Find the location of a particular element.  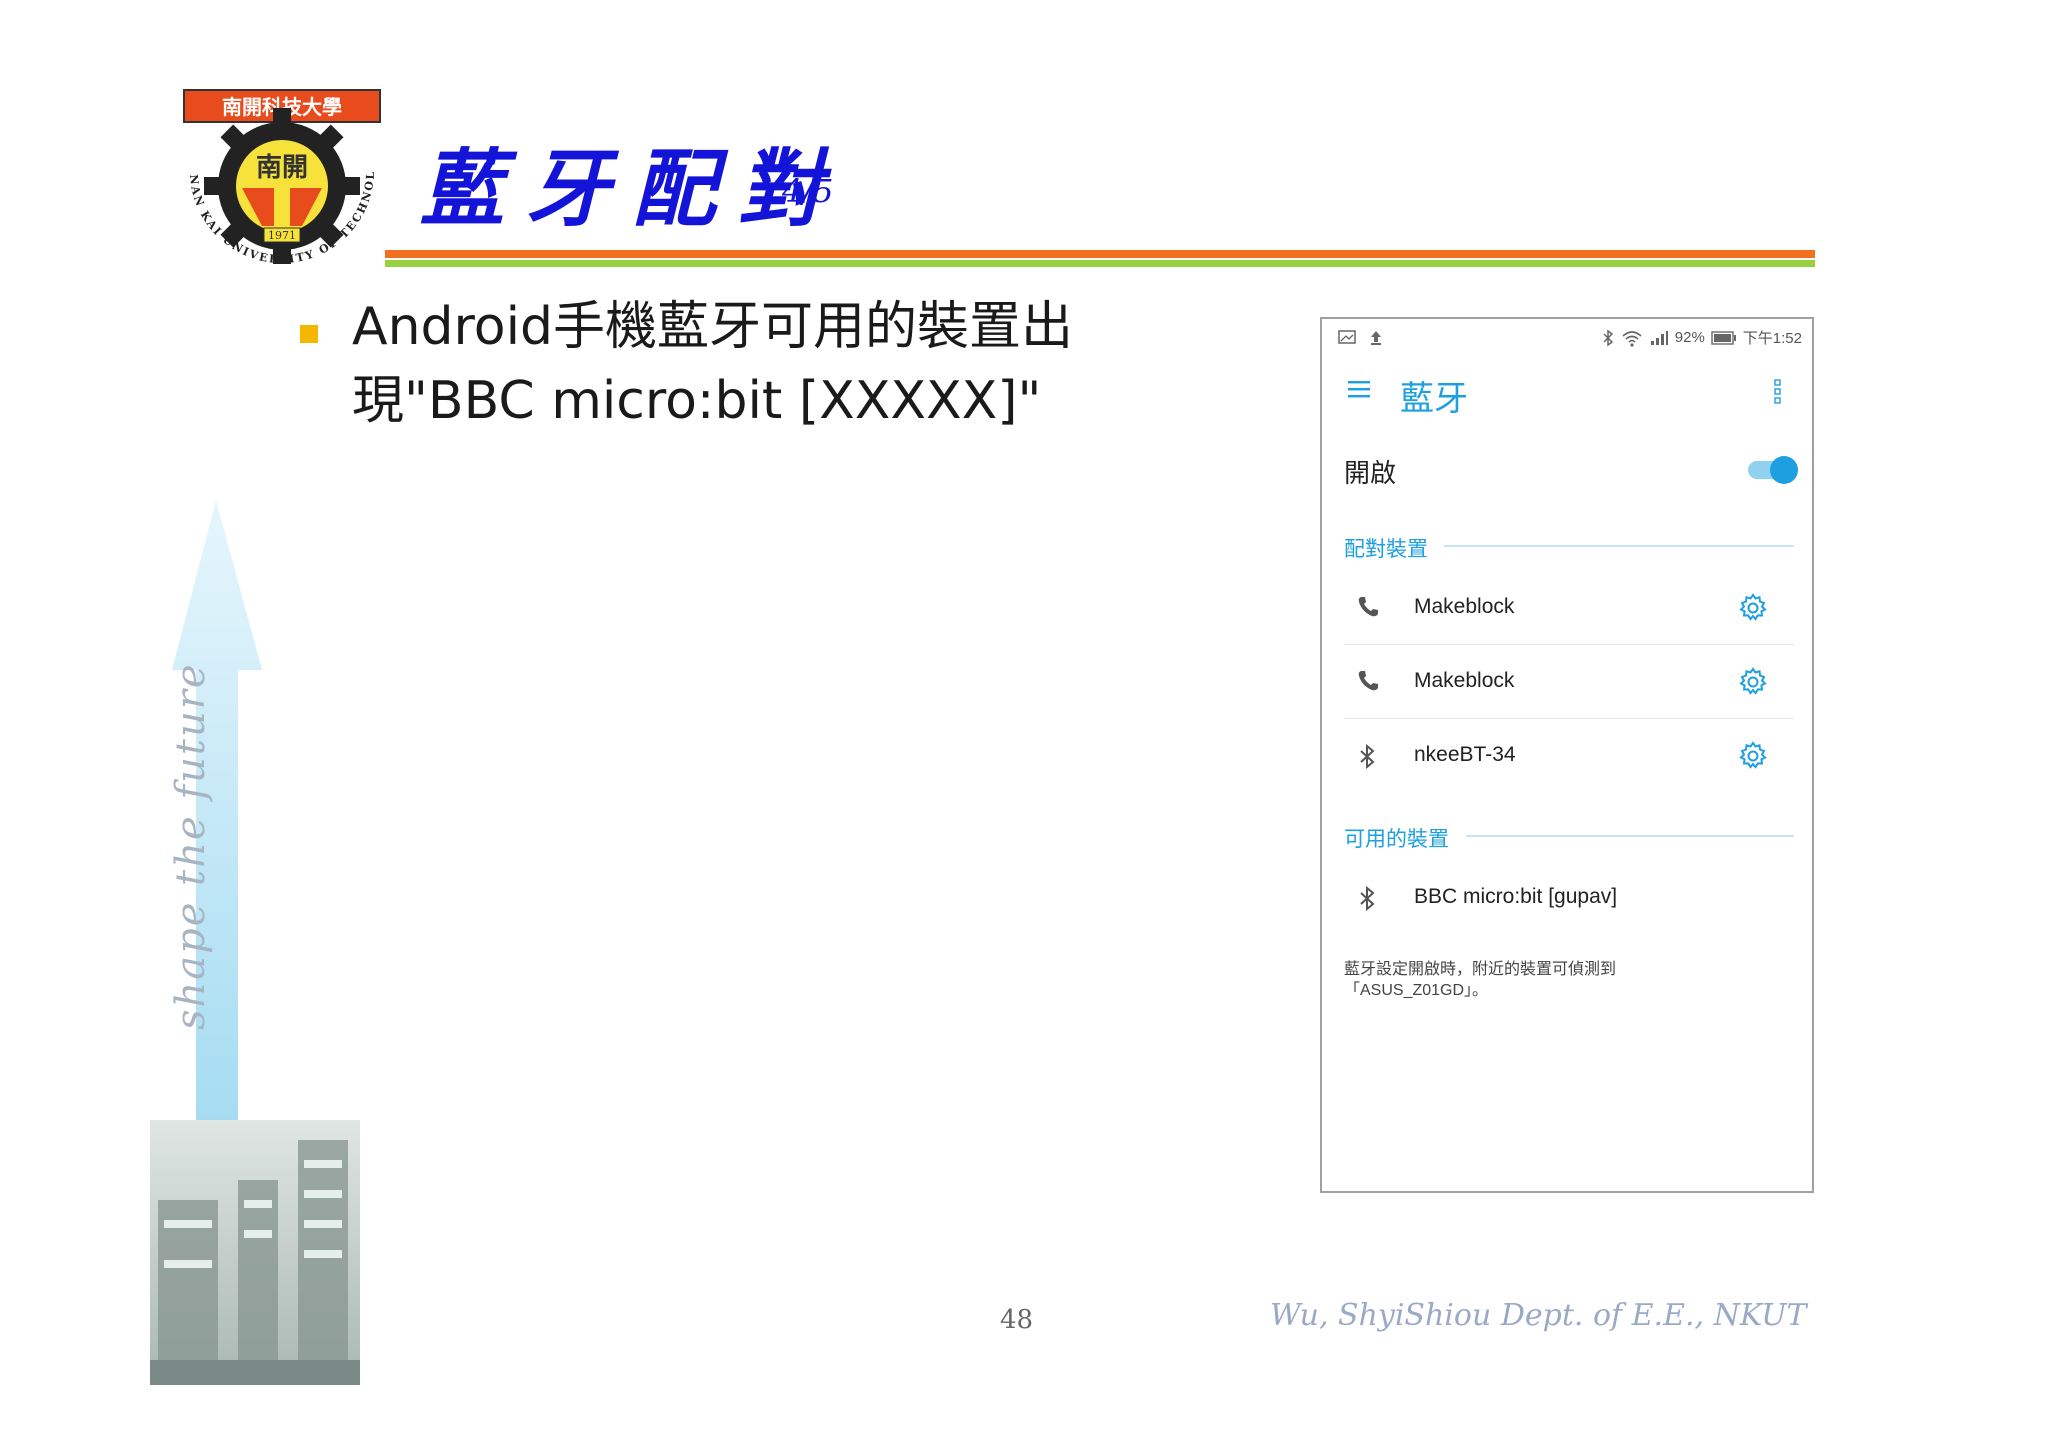

status-bar: 92% 下午1:52 is located at coordinates (1567, 339).